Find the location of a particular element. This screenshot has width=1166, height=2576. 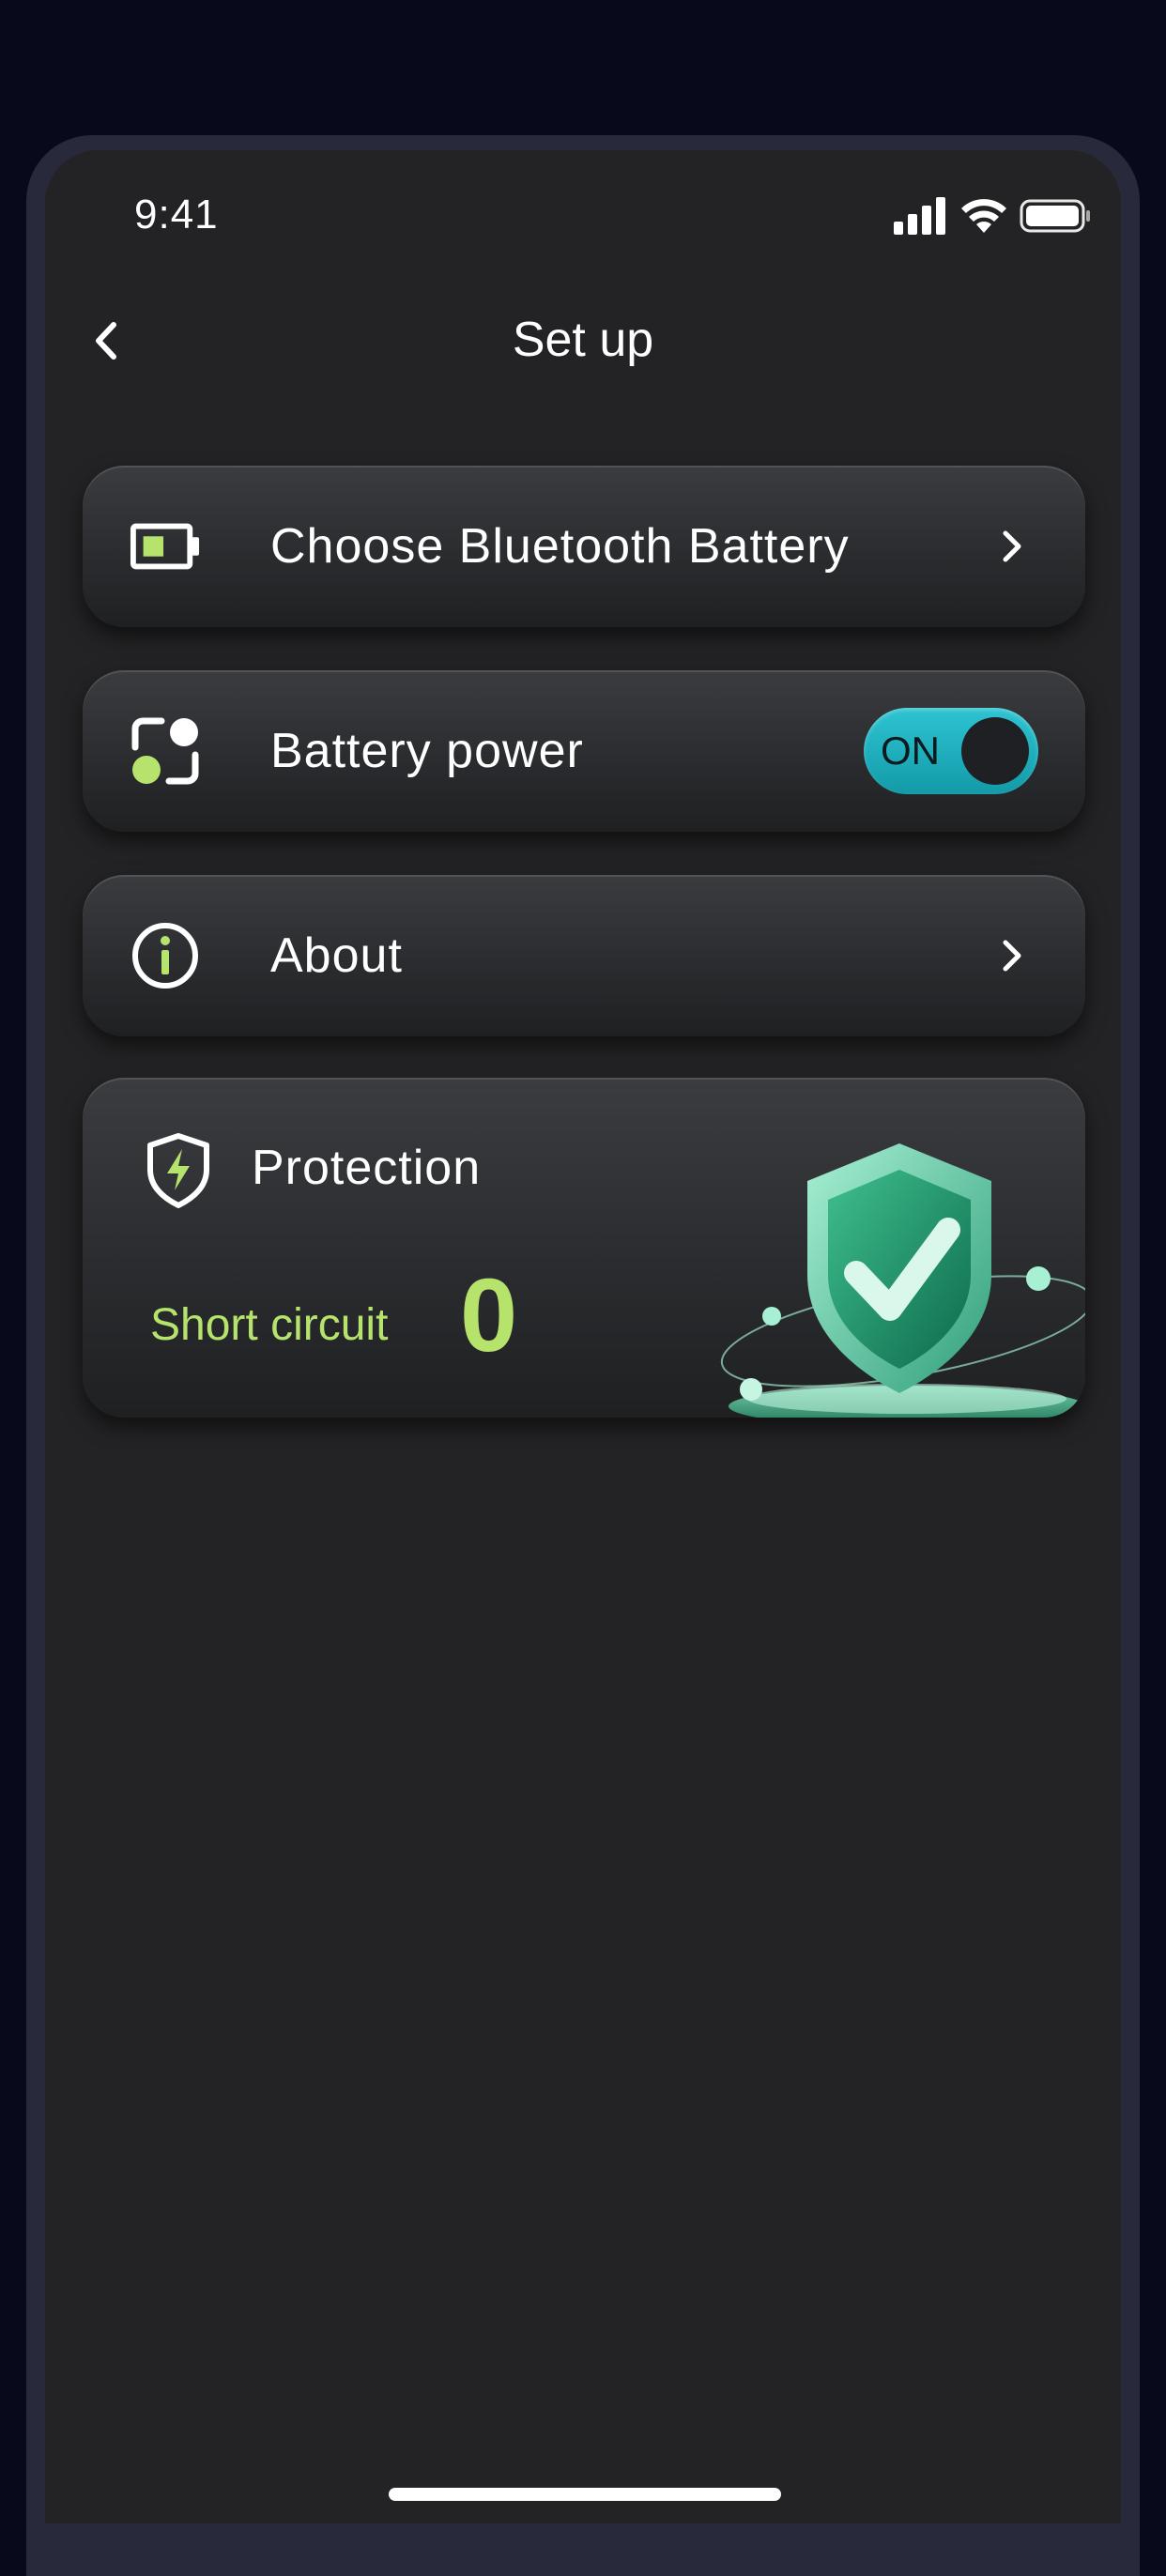

shield-check-illustration is located at coordinates (902, 1281).